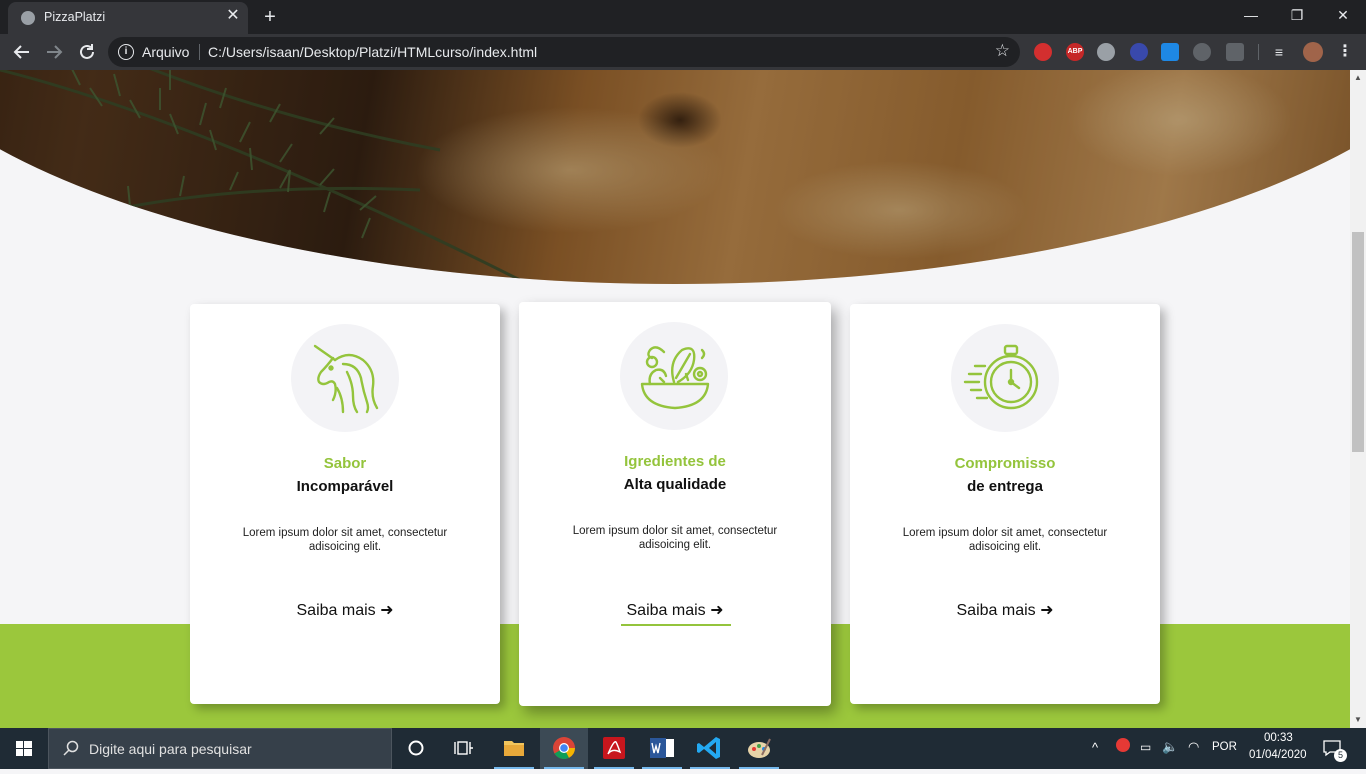  Describe the element at coordinates (170, 749) in the screenshot. I see `search-placeholder: Digite aqui para pesquisar` at that location.